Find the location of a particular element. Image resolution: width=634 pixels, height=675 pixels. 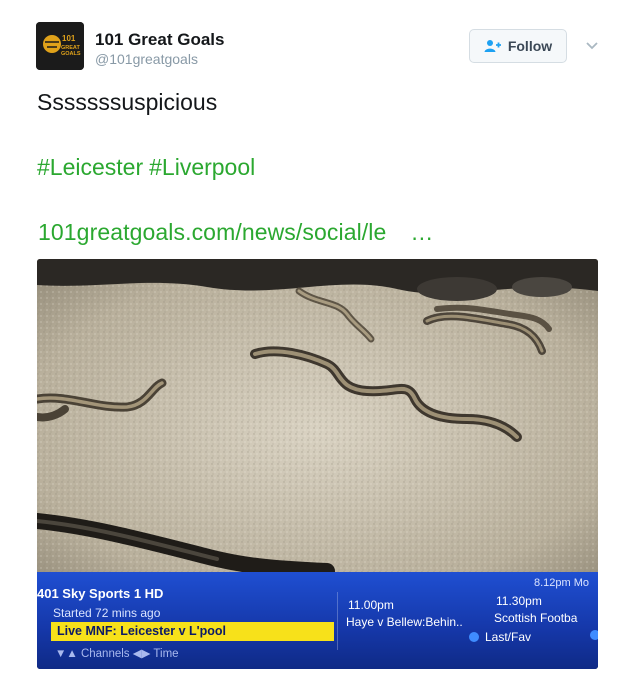

more-options-button is located at coordinates (592, 47).